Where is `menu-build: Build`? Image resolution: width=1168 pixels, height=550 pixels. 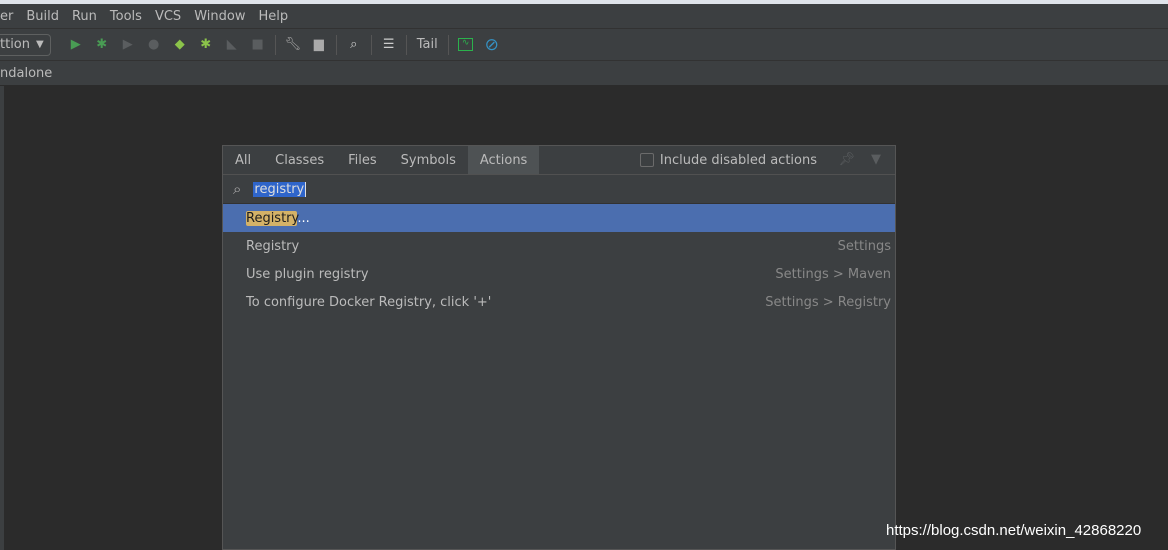 menu-build: Build is located at coordinates (42, 16).